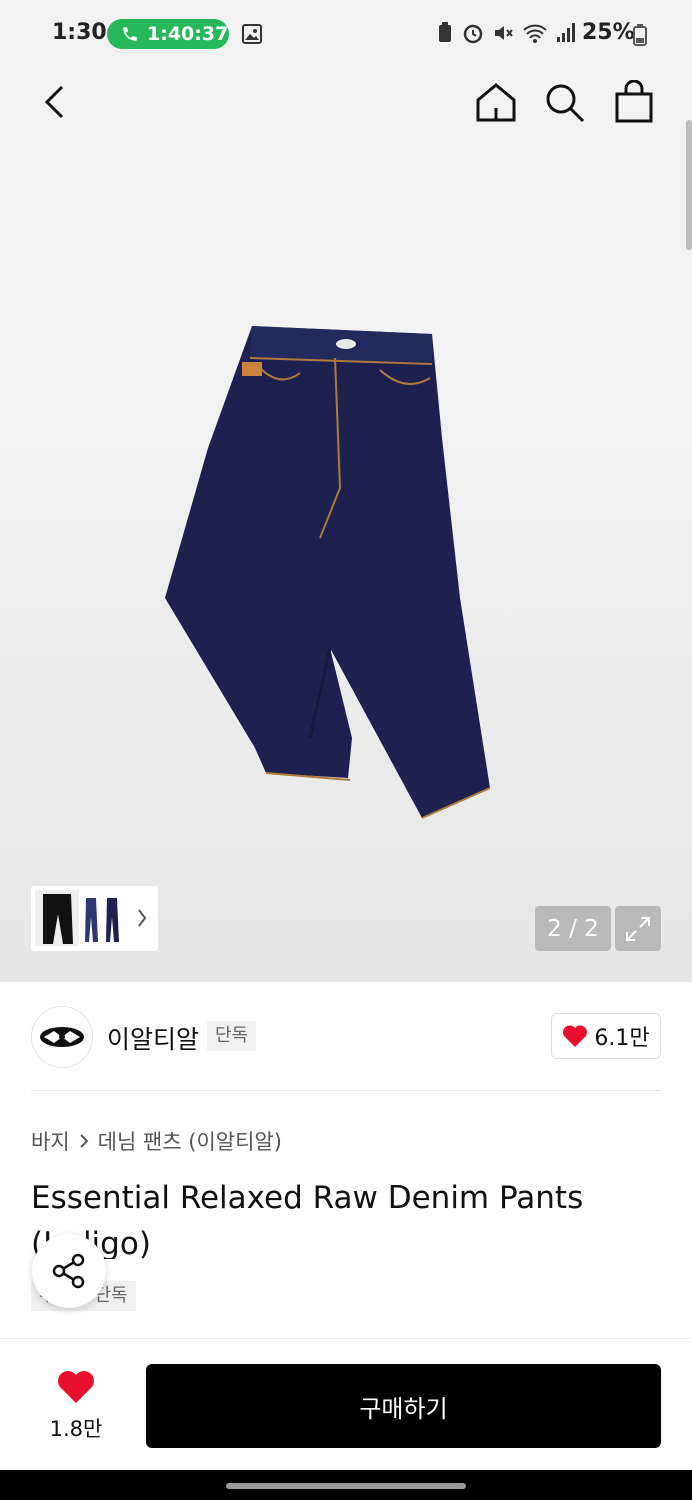 This screenshot has width=692, height=1500. I want to click on brand-like-button: 6.1만, so click(606, 1036).